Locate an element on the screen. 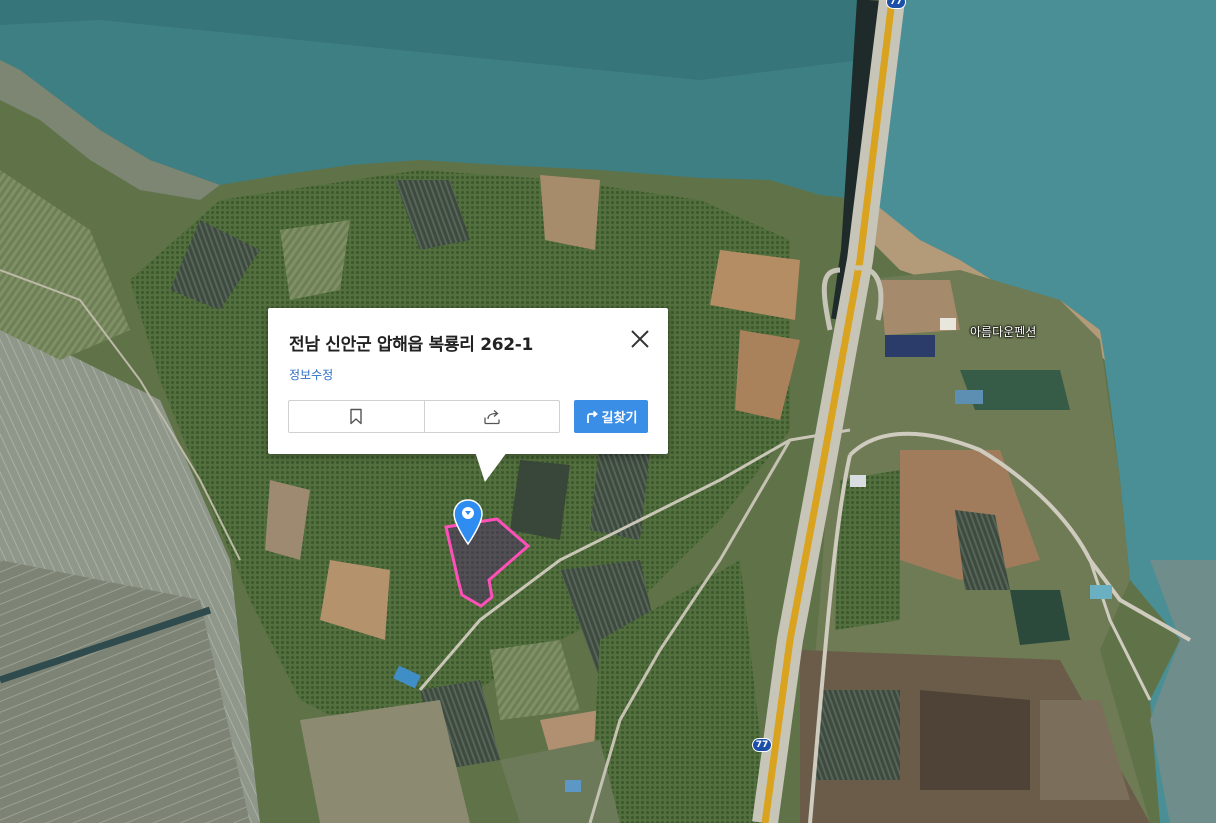  close-icon is located at coordinates (640, 339).